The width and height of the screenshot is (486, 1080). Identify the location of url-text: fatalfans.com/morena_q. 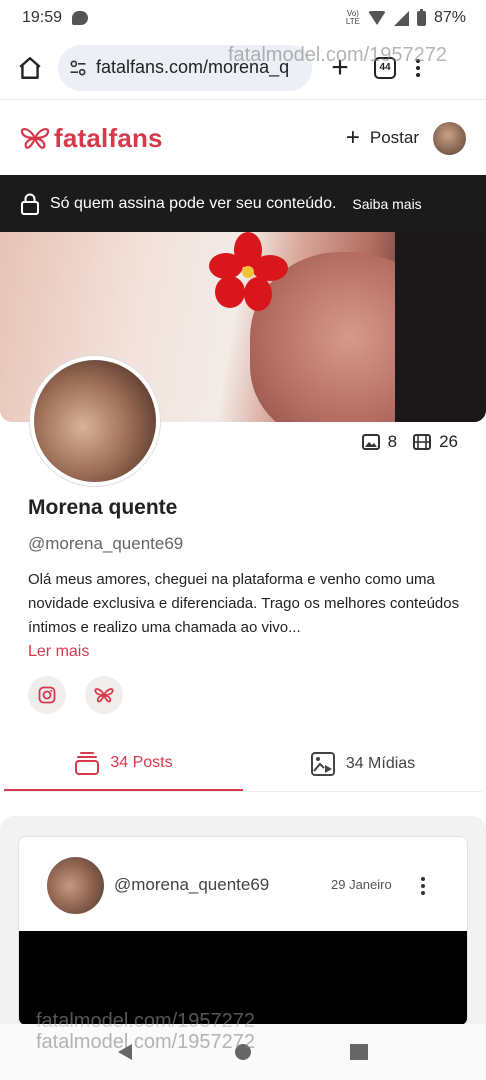
(193, 67).